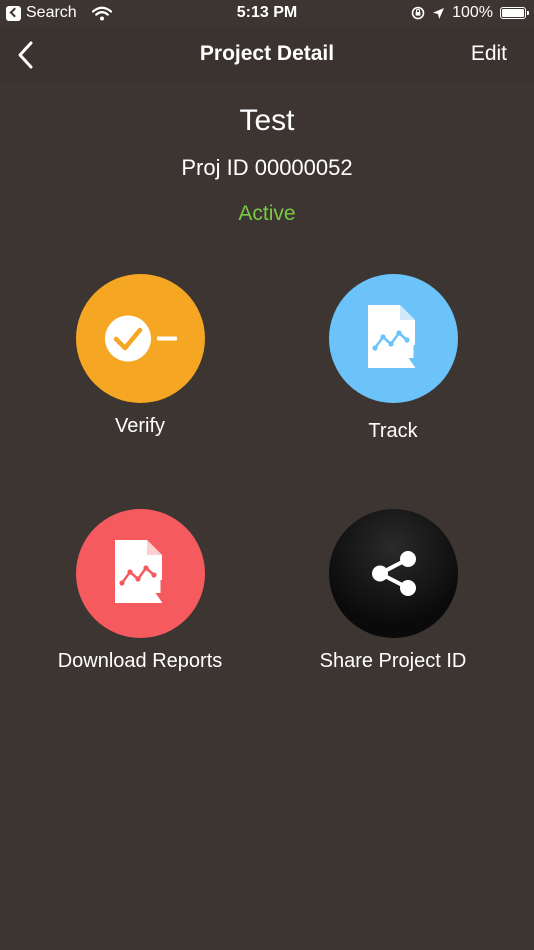  Describe the element at coordinates (393, 661) in the screenshot. I see `share-project-id-label: Share Project ID` at that location.